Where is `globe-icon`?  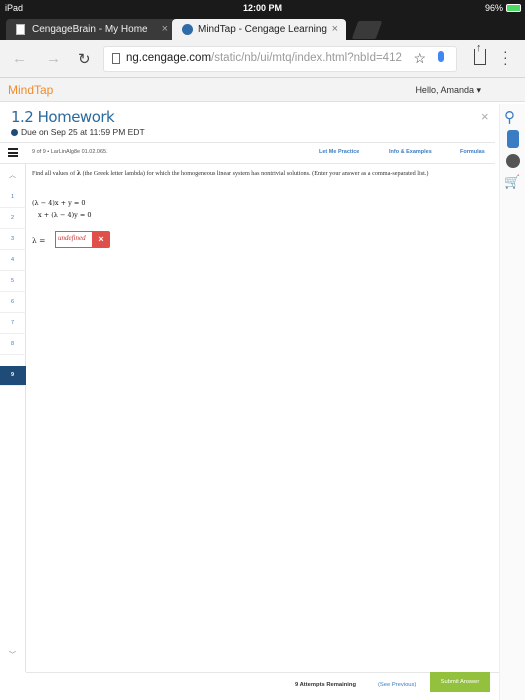
globe-icon is located at coordinates (187, 29).